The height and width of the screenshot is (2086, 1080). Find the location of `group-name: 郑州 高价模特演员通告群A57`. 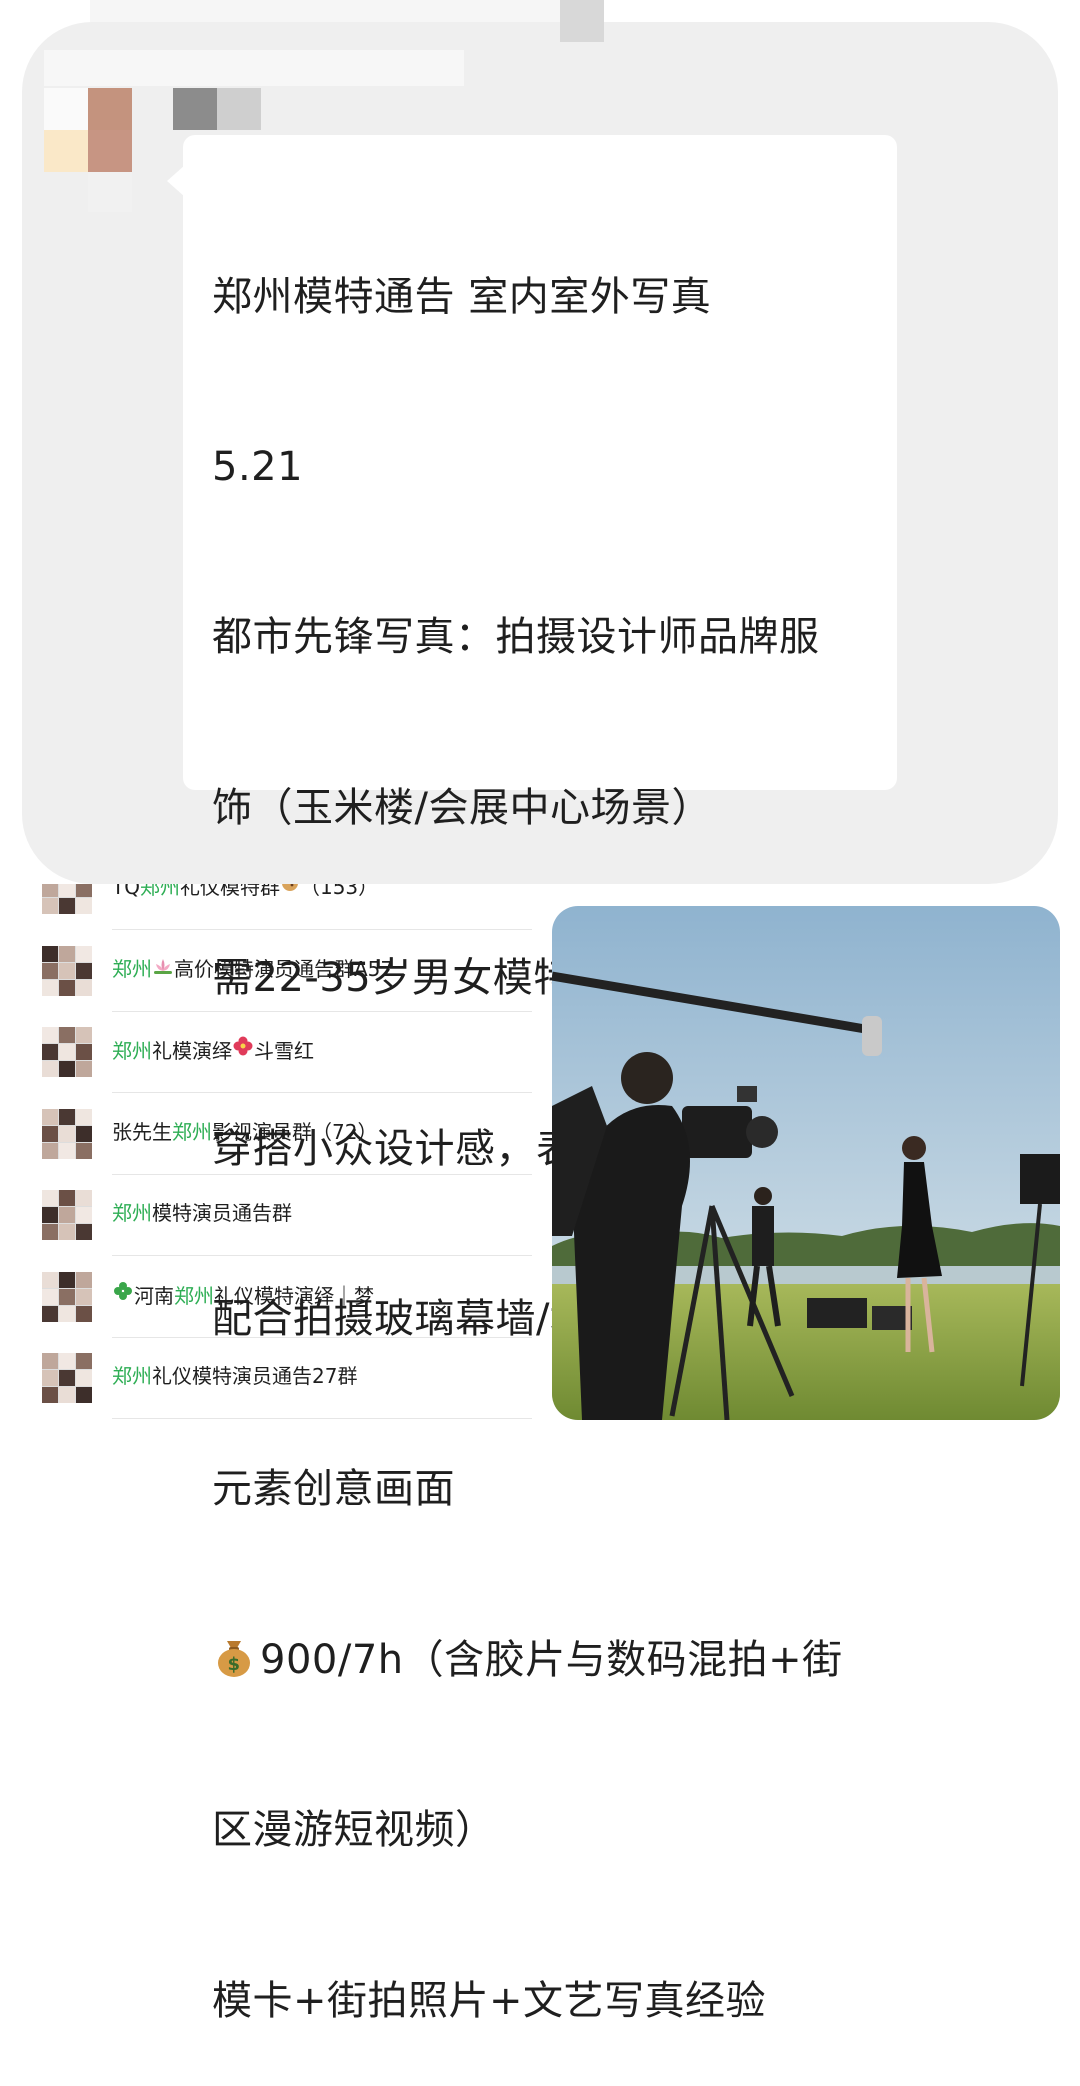

group-name: 郑州 高价模特演员通告群A57 is located at coordinates (252, 969).